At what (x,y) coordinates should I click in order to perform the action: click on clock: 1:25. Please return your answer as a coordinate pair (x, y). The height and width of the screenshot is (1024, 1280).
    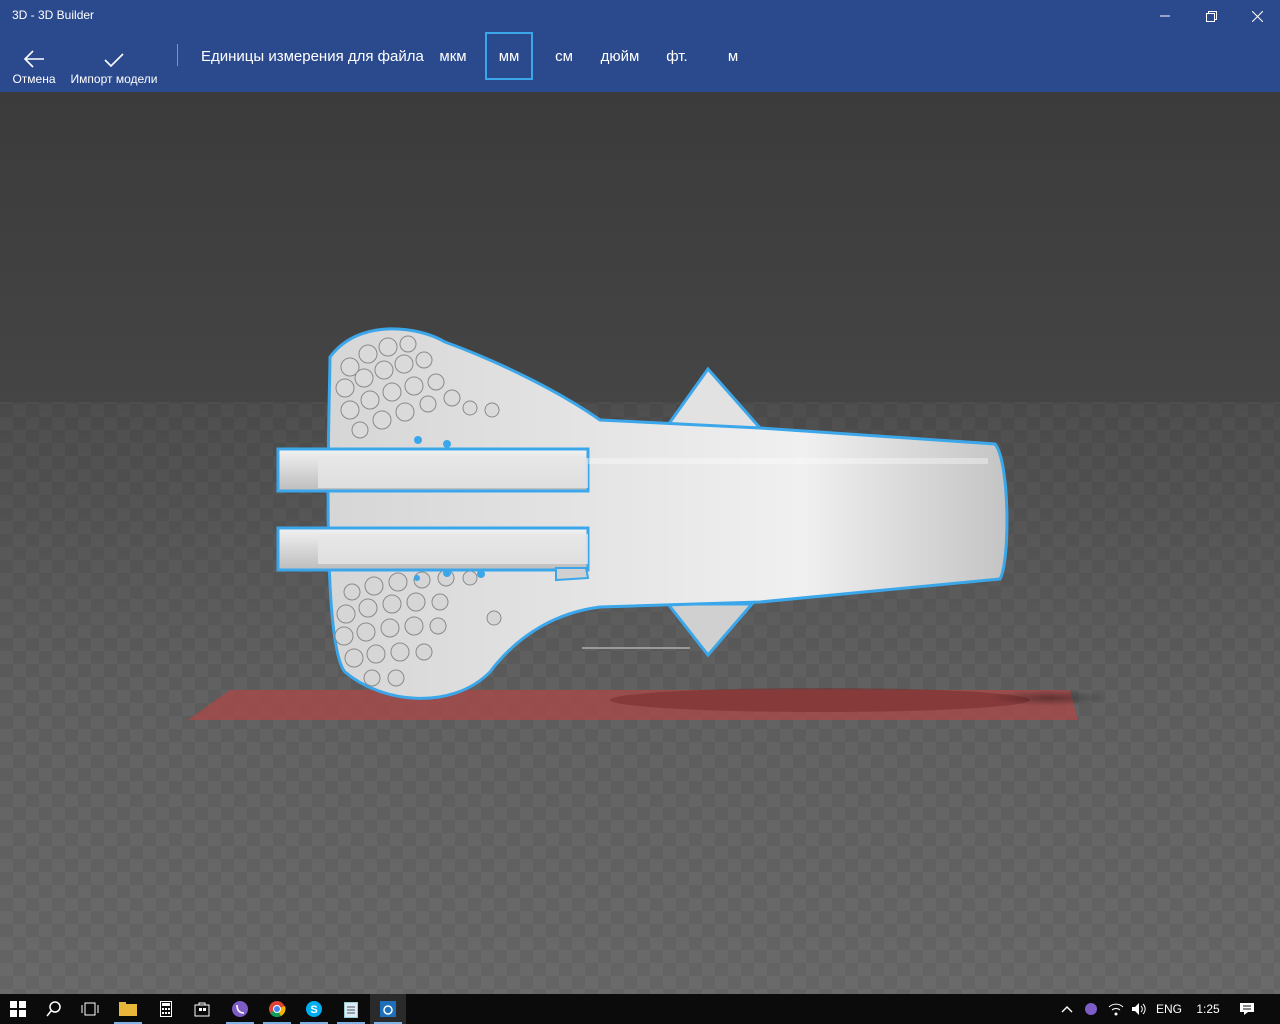
    Looking at the image, I should click on (1208, 1009).